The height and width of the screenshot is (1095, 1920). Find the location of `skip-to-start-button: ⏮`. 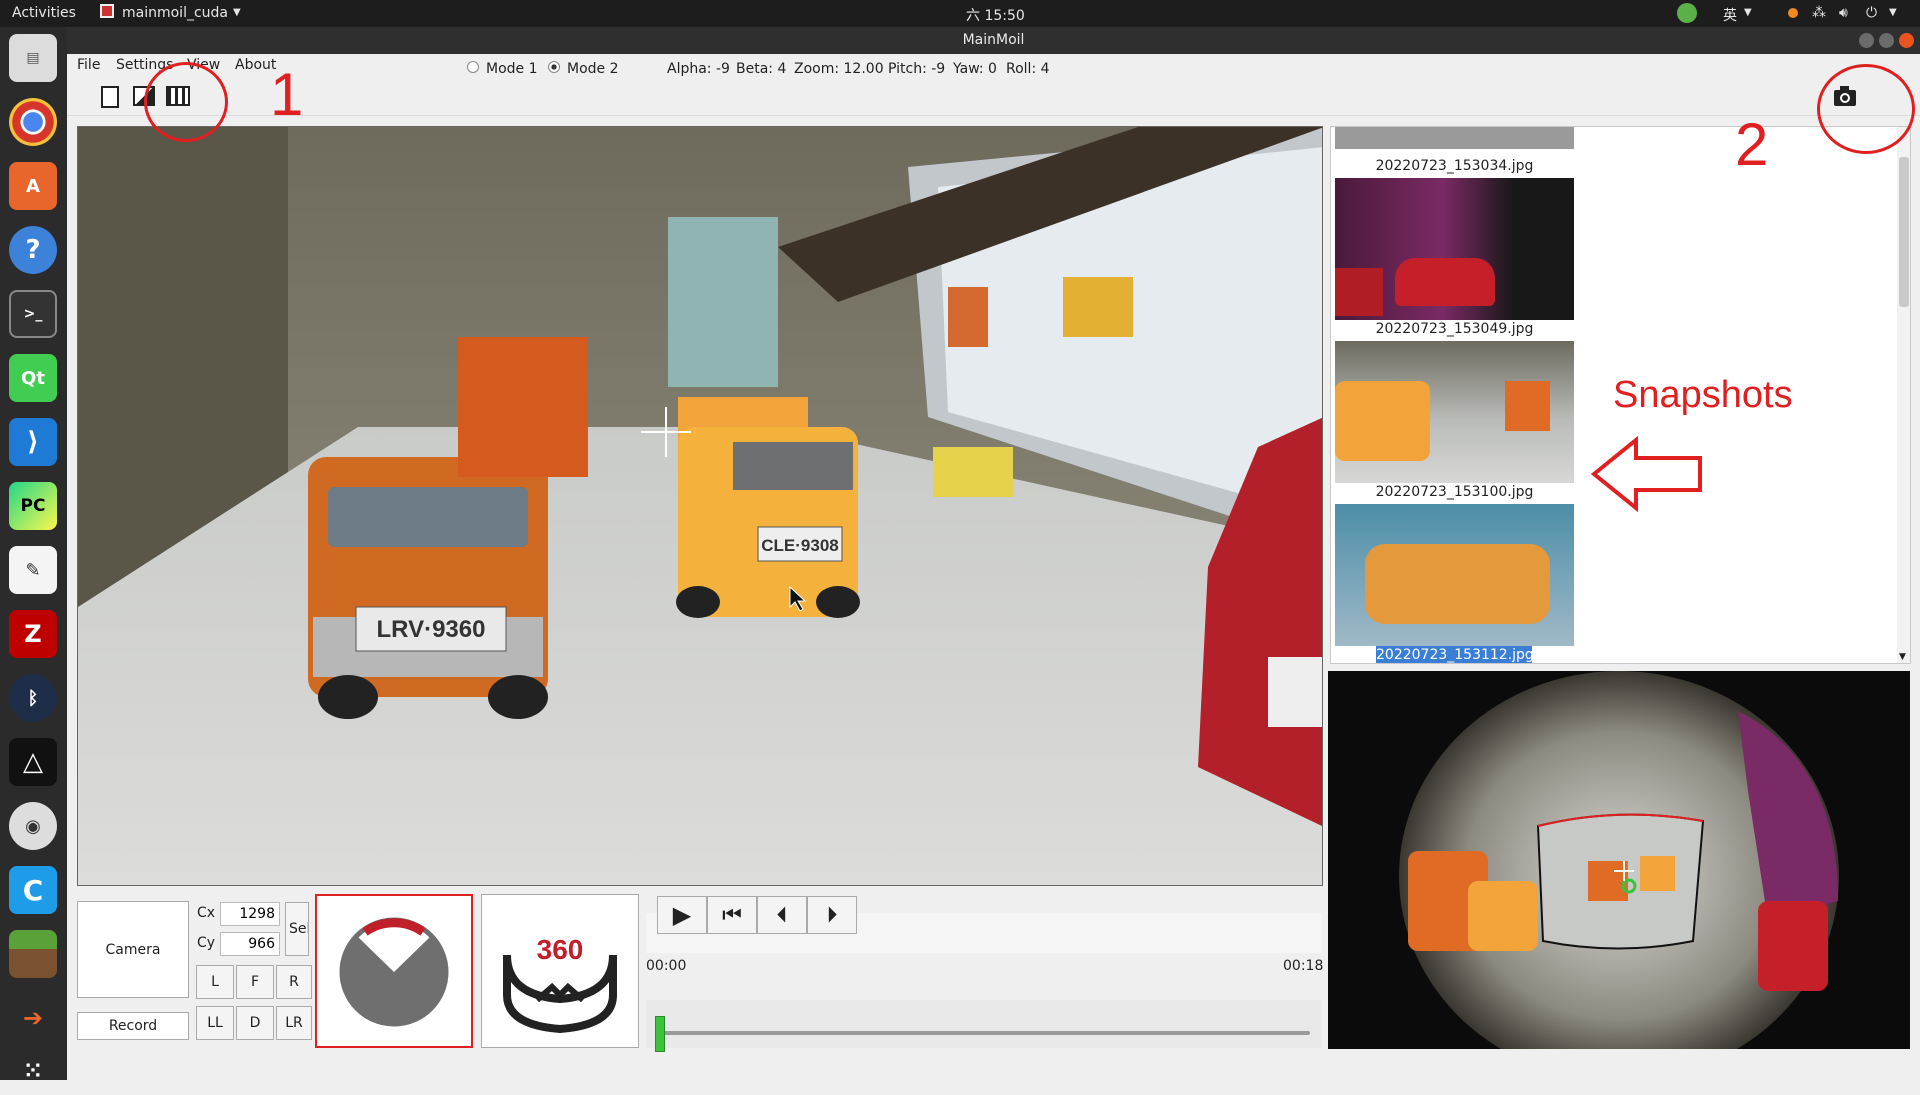

skip-to-start-button: ⏮ is located at coordinates (732, 915).